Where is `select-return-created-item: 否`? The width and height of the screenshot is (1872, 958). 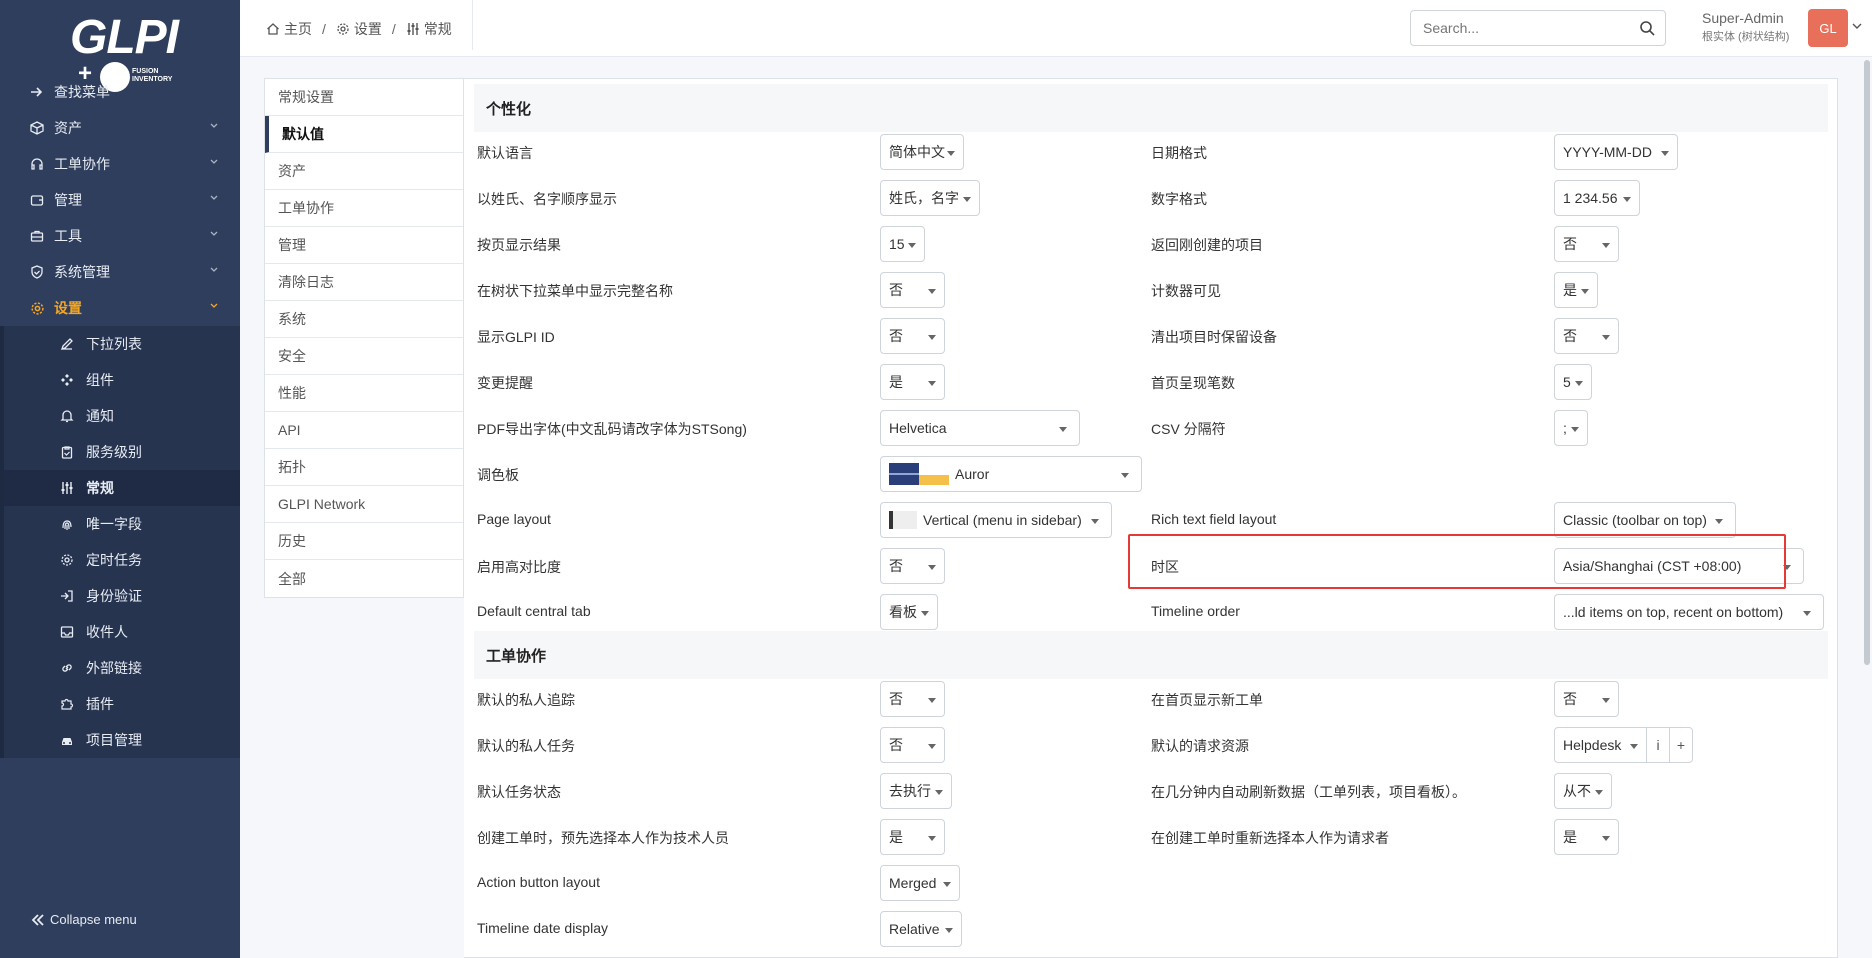 select-return-created-item: 否 is located at coordinates (1586, 244).